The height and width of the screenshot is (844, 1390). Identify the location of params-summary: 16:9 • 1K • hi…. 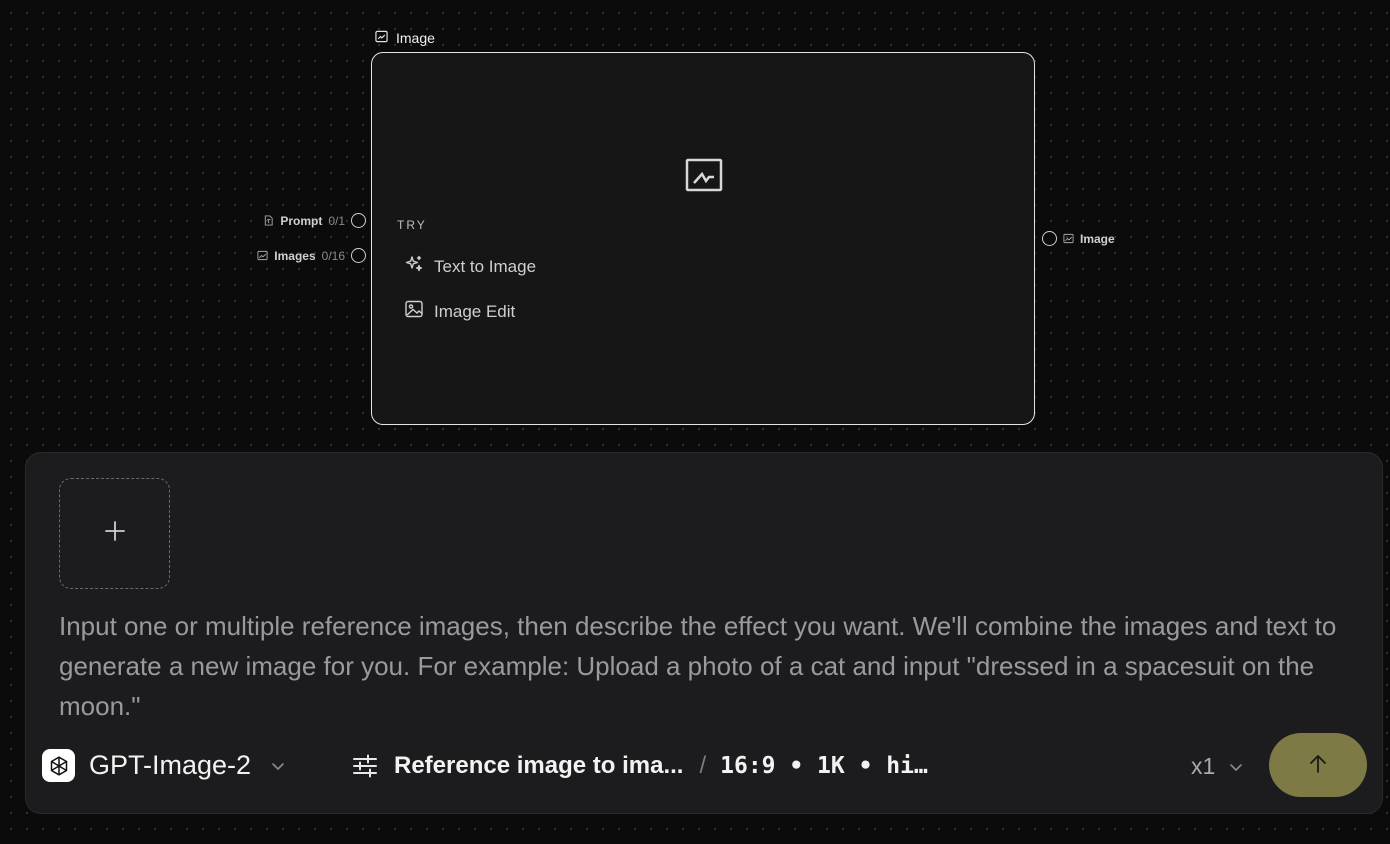
(824, 766).